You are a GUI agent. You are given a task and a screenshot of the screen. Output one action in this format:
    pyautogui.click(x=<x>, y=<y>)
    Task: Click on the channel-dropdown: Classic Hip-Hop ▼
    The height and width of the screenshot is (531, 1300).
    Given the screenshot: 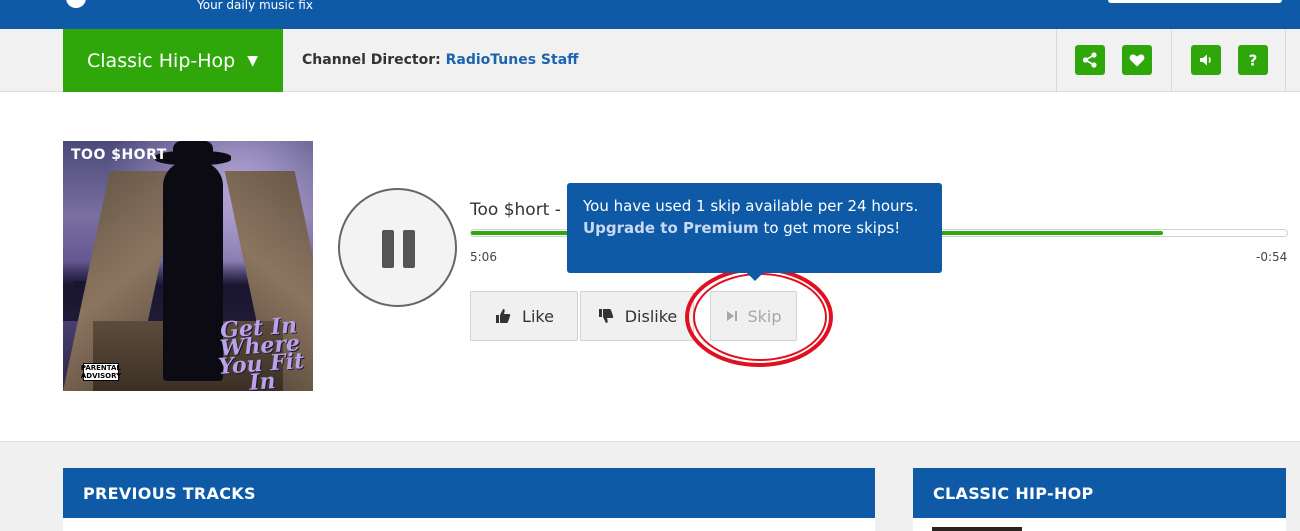 What is the action you would take?
    pyautogui.click(x=173, y=60)
    